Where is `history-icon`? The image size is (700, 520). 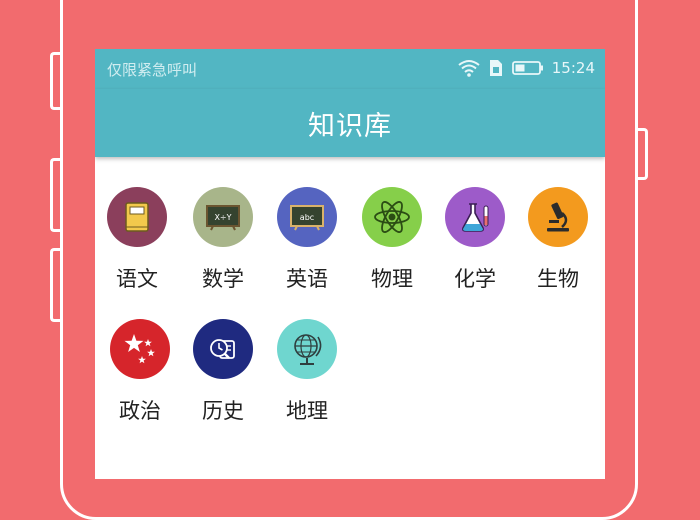 history-icon is located at coordinates (223, 349).